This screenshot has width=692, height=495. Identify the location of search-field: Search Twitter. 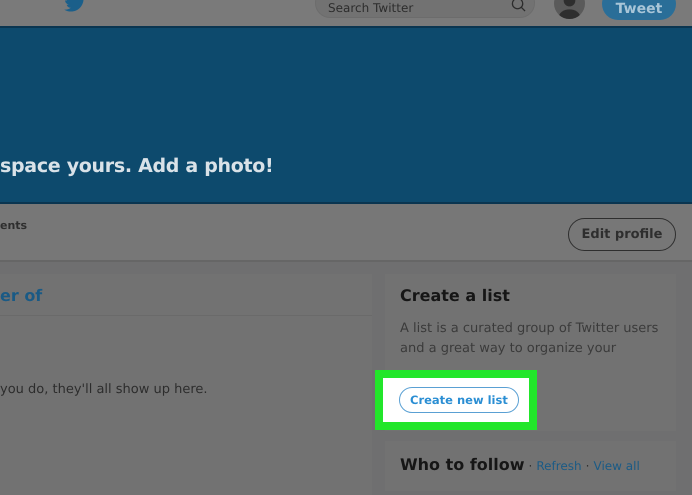
(425, 9).